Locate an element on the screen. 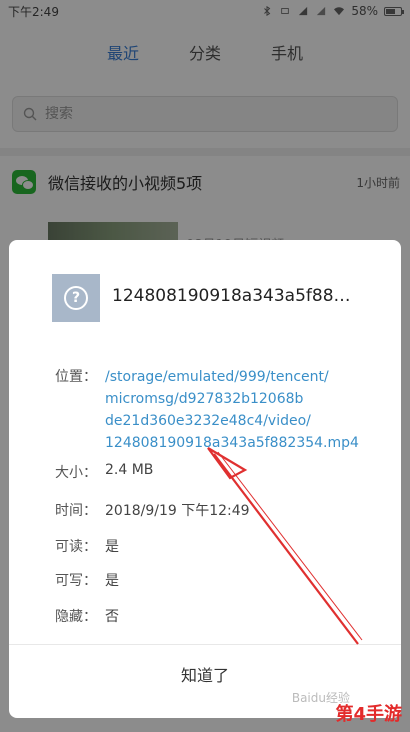 This screenshot has width=410, height=732. location-label: 位置： is located at coordinates (76, 377).